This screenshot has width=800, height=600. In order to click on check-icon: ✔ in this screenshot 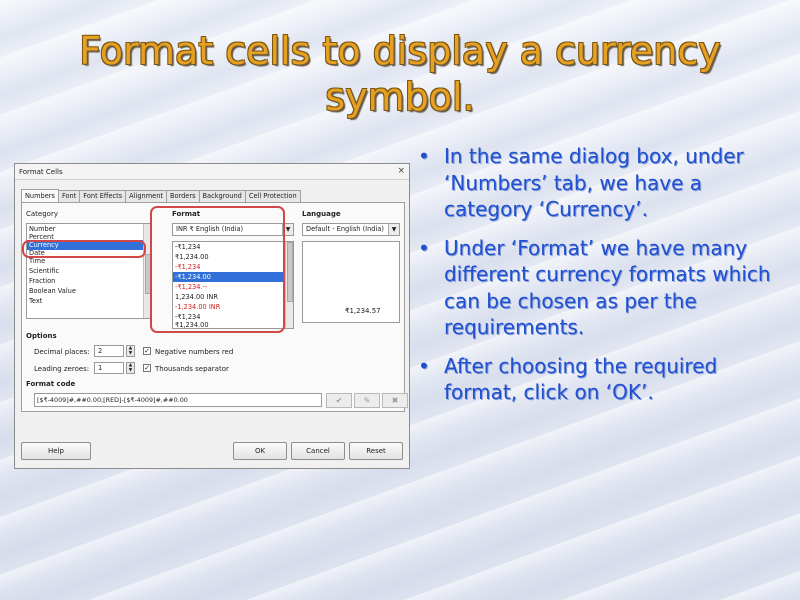, I will do `click(339, 400)`.